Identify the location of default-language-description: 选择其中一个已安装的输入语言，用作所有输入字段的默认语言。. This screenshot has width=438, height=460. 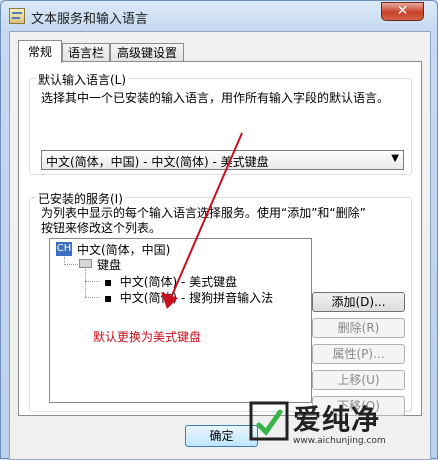
(215, 98).